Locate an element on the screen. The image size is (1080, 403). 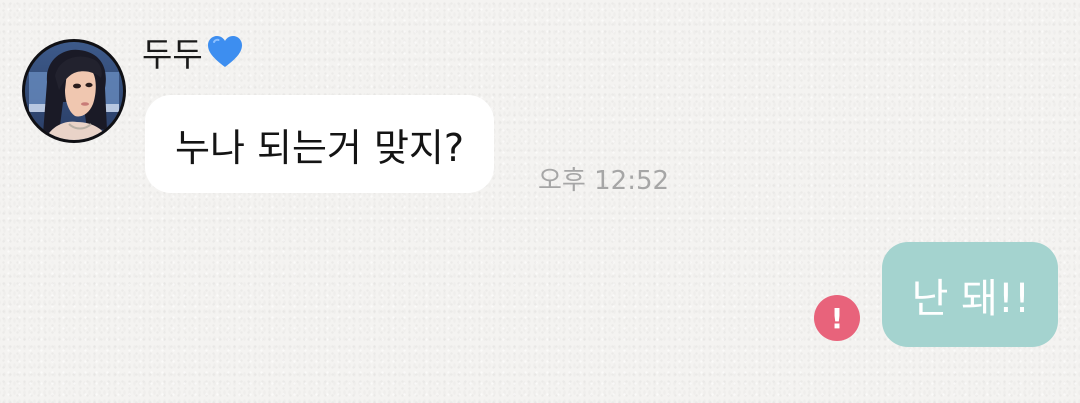
outgoing-message-text: 난 돼!! is located at coordinates (970, 298).